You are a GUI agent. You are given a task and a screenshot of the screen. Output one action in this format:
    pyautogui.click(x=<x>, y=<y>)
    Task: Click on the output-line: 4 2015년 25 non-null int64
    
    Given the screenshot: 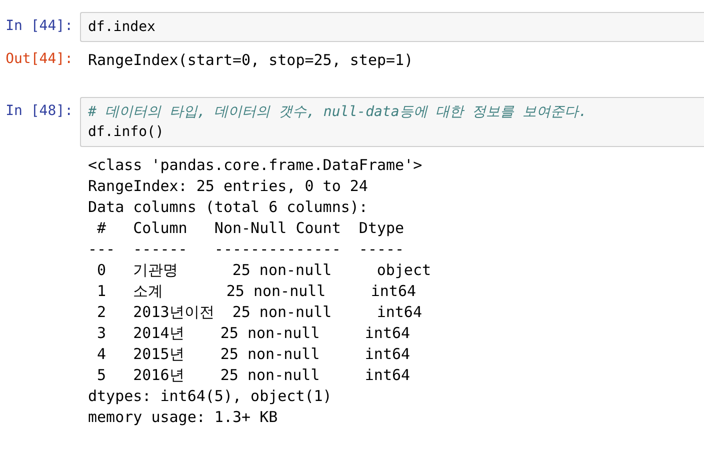 What is the action you would take?
    pyautogui.click(x=254, y=354)
    